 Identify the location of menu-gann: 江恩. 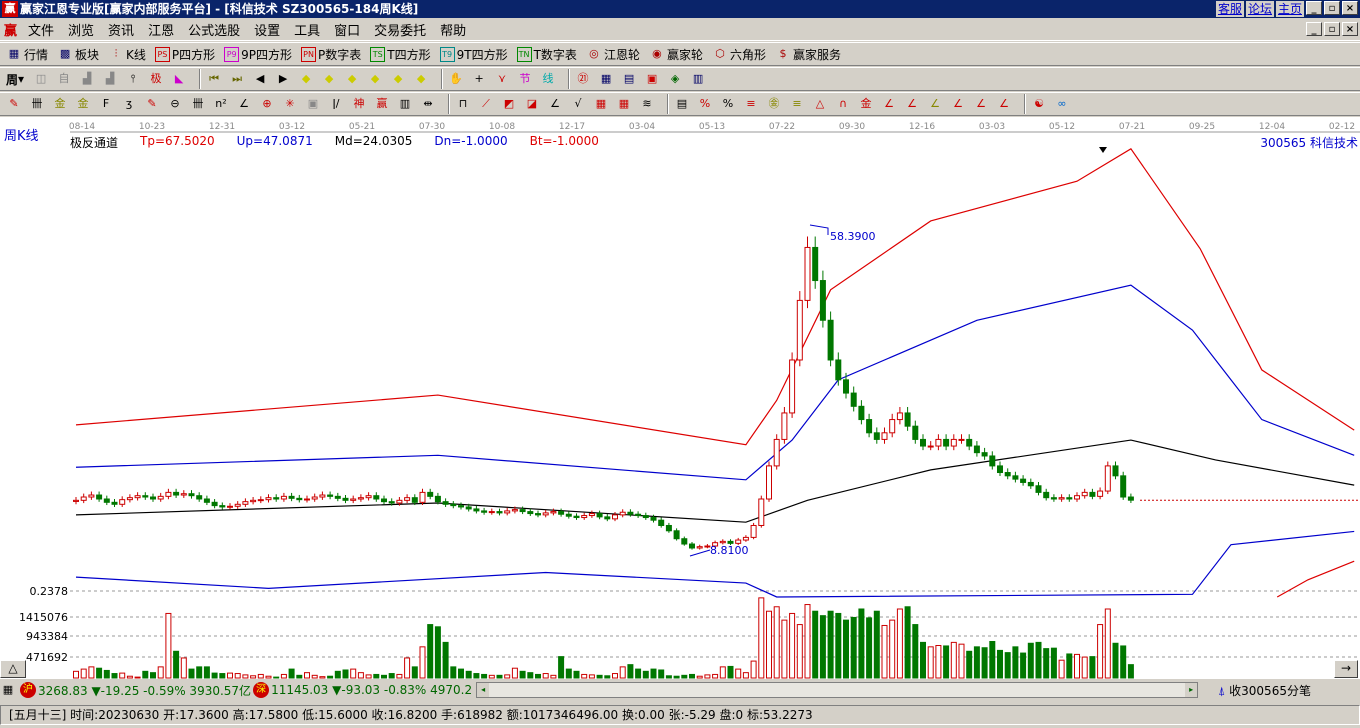
(161, 29).